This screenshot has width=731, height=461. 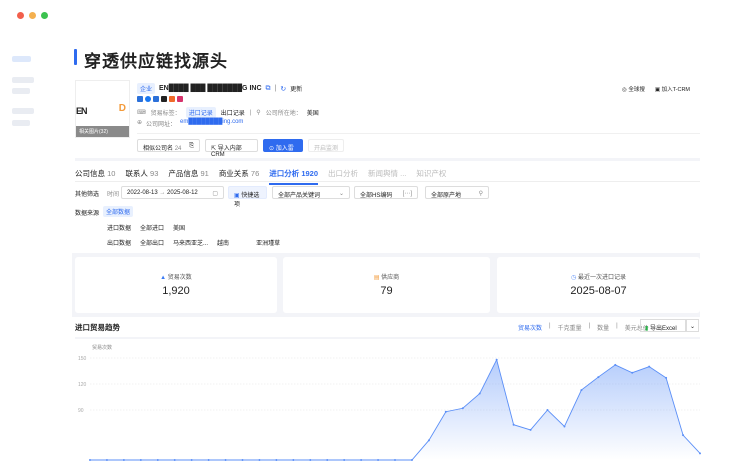 What do you see at coordinates (81, 411) in the screenshot?
I see `y-tick-label: 90` at bounding box center [81, 411].